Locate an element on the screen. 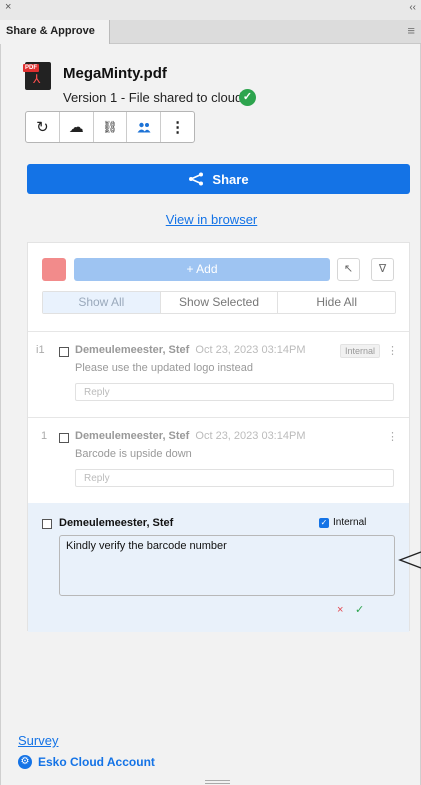 This screenshot has width=421, height=785. refresh-button: ↻ is located at coordinates (43, 127).